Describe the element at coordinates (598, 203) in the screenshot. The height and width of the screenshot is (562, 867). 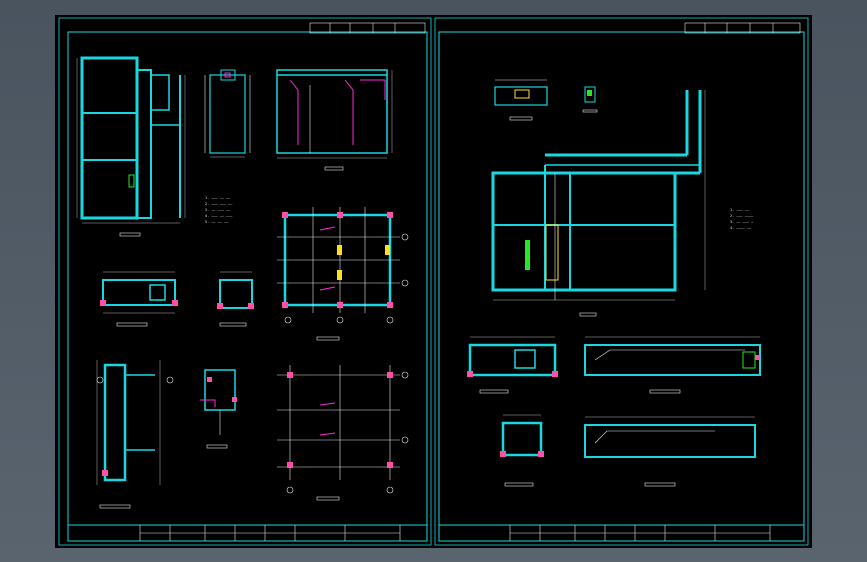
I see `right-section-elevation` at that location.